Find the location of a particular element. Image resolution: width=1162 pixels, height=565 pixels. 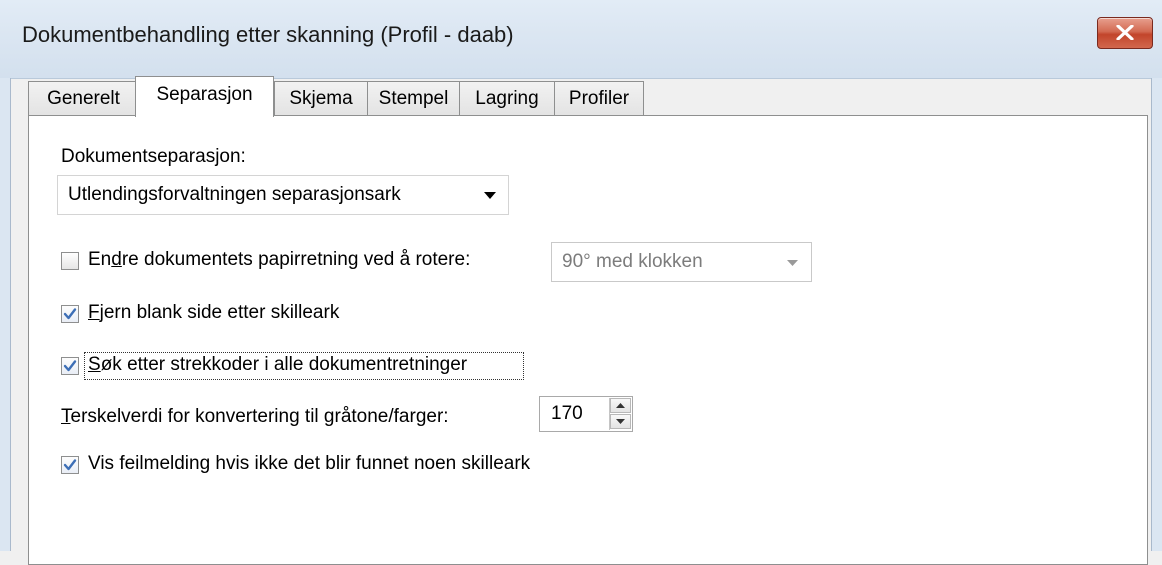

rotate-direction-select: 90° med klokken is located at coordinates (681, 262).